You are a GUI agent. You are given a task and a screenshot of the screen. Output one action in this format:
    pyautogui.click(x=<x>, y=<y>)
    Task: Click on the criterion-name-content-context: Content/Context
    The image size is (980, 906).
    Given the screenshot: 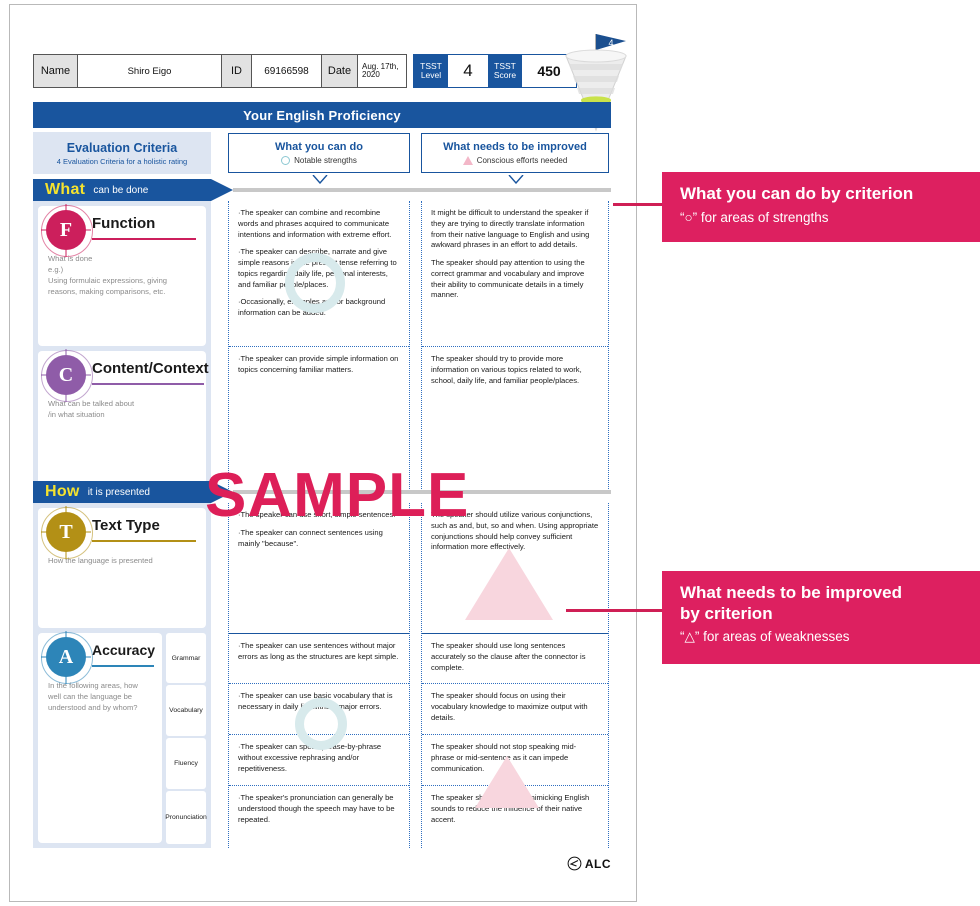 What is the action you would take?
    pyautogui.click(x=150, y=368)
    